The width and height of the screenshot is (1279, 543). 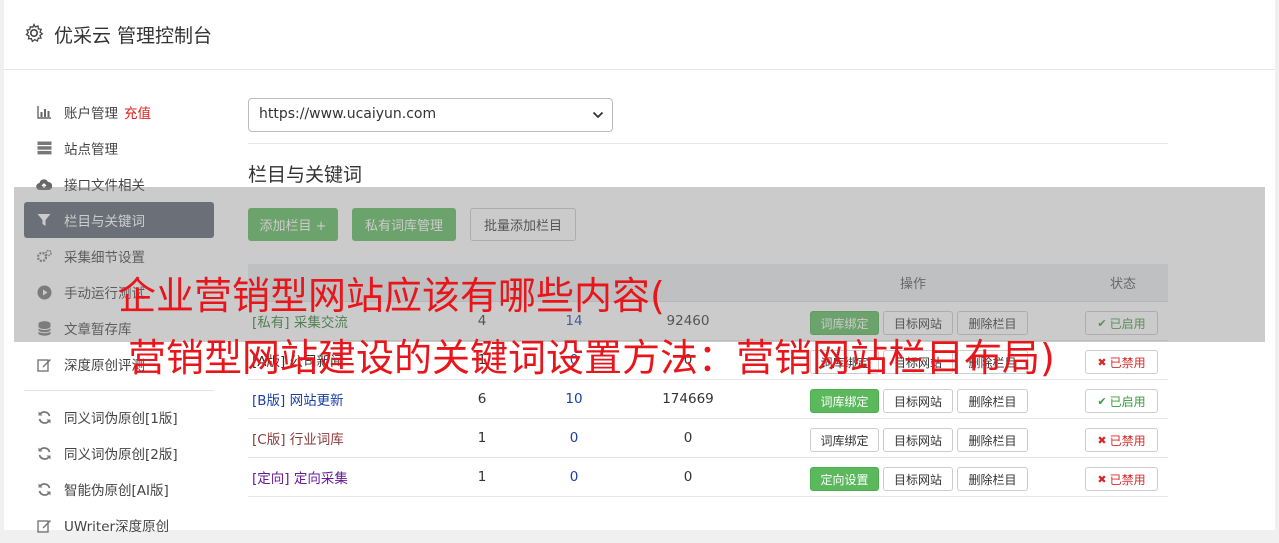 I want to click on count-cell: 6, so click(x=482, y=399).